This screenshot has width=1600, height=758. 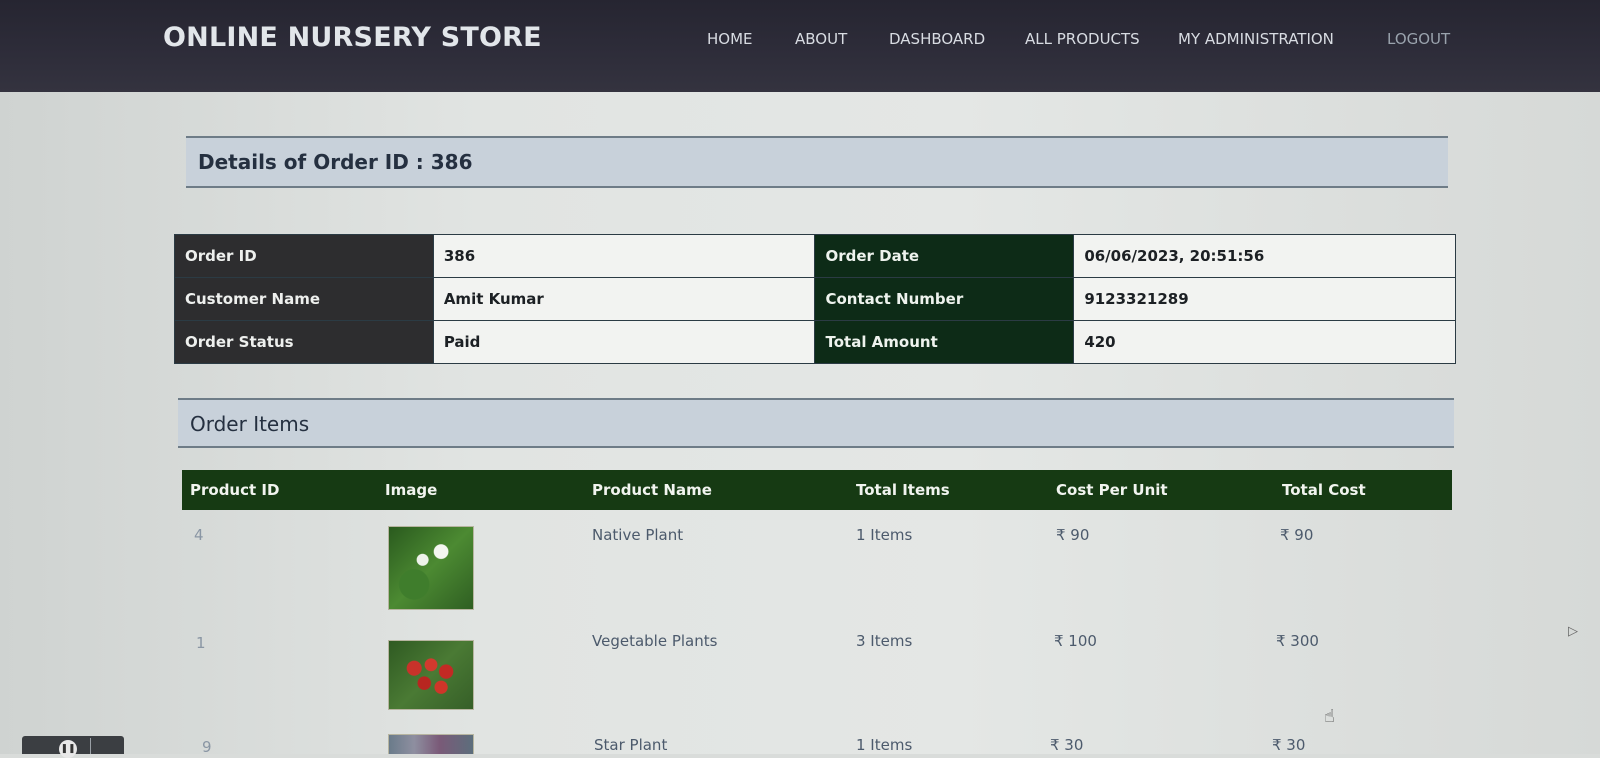 I want to click on col-total-items: Total Items, so click(x=903, y=490).